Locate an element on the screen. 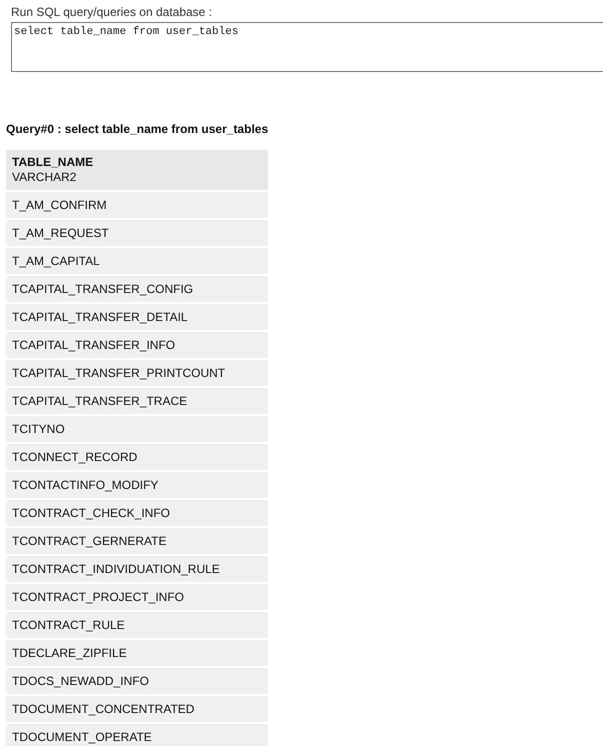 This screenshot has width=603, height=746. table-cell: TCAPITAL_TRANSFER_PRINTCOUNT is located at coordinates (137, 374).